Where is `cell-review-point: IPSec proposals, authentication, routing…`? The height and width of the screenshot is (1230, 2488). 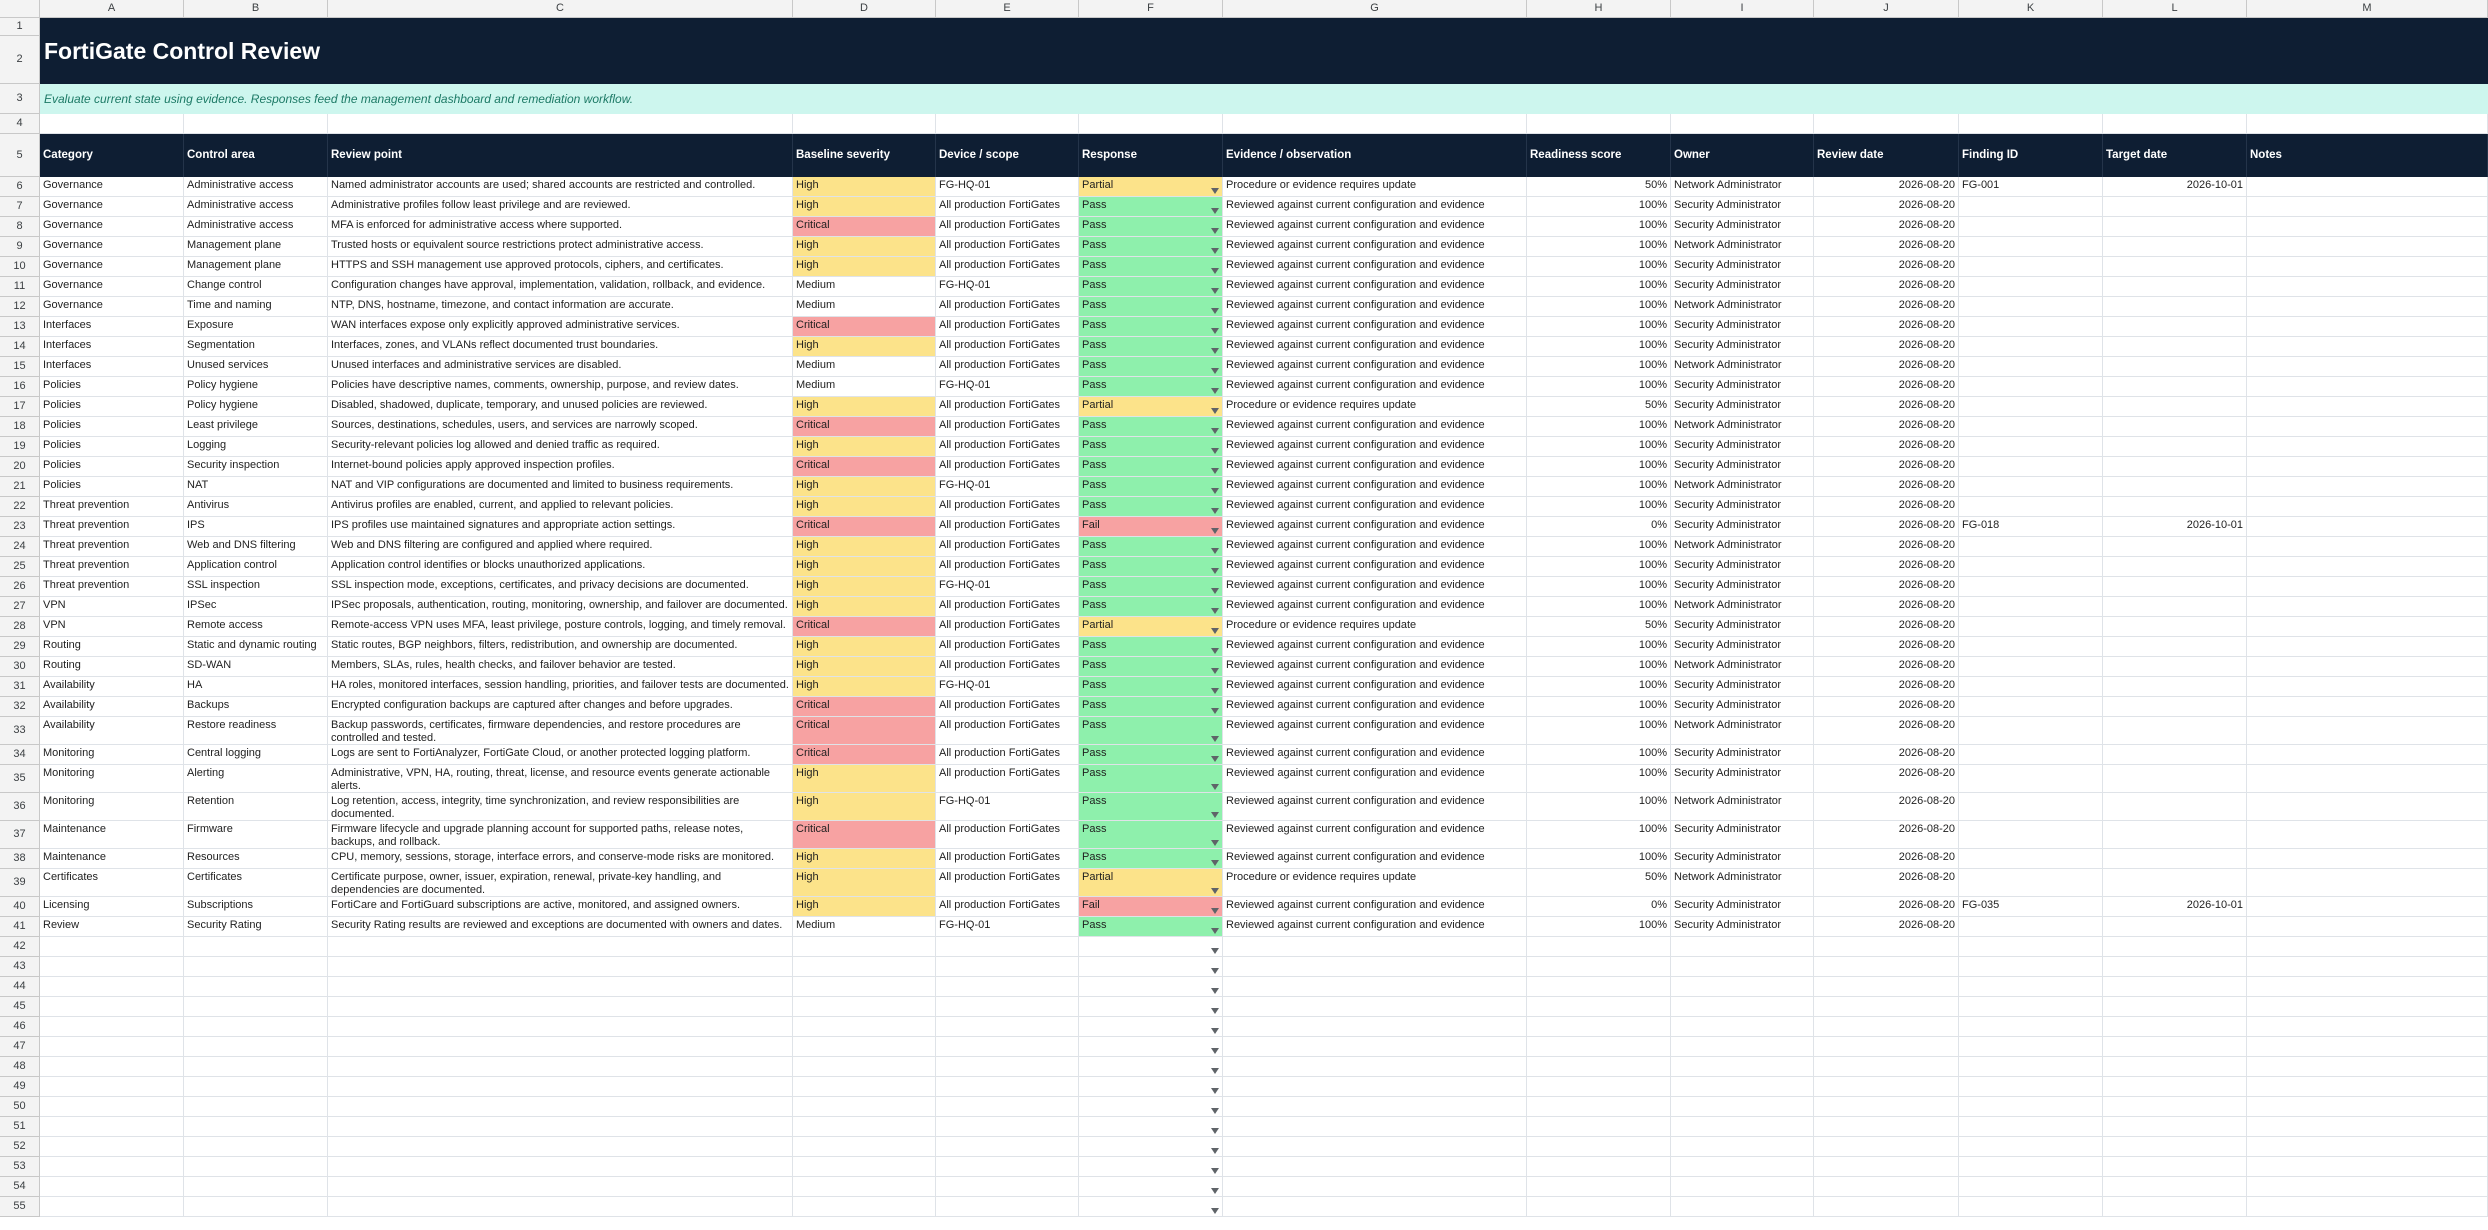
cell-review-point: IPSec proposals, authentication, routing… is located at coordinates (560, 607).